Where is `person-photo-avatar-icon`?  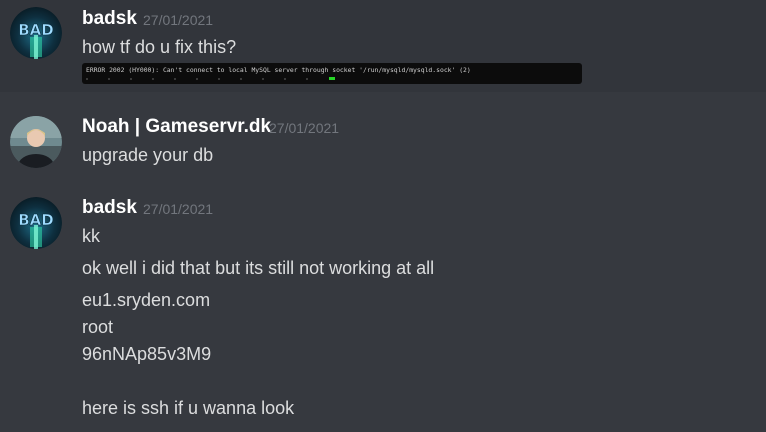 person-photo-avatar-icon is located at coordinates (36, 142).